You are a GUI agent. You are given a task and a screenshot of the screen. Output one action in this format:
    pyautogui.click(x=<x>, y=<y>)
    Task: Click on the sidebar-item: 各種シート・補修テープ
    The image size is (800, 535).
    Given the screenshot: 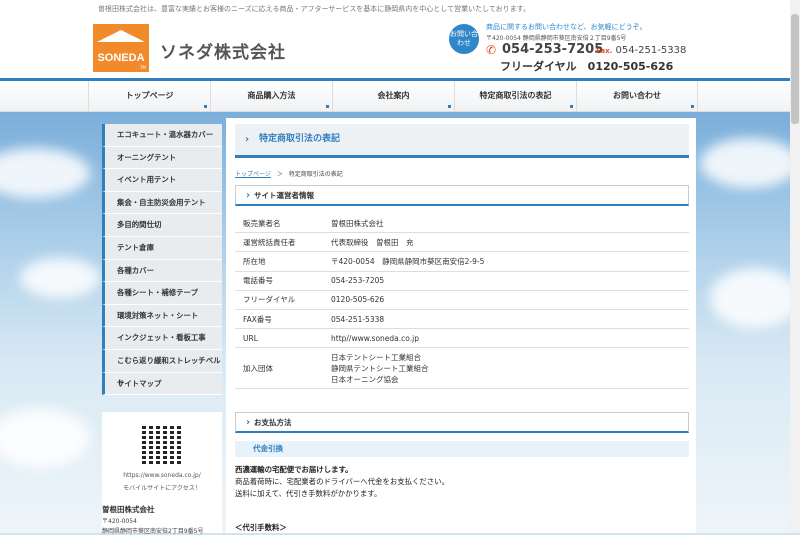 What is the action you would take?
    pyautogui.click(x=162, y=293)
    